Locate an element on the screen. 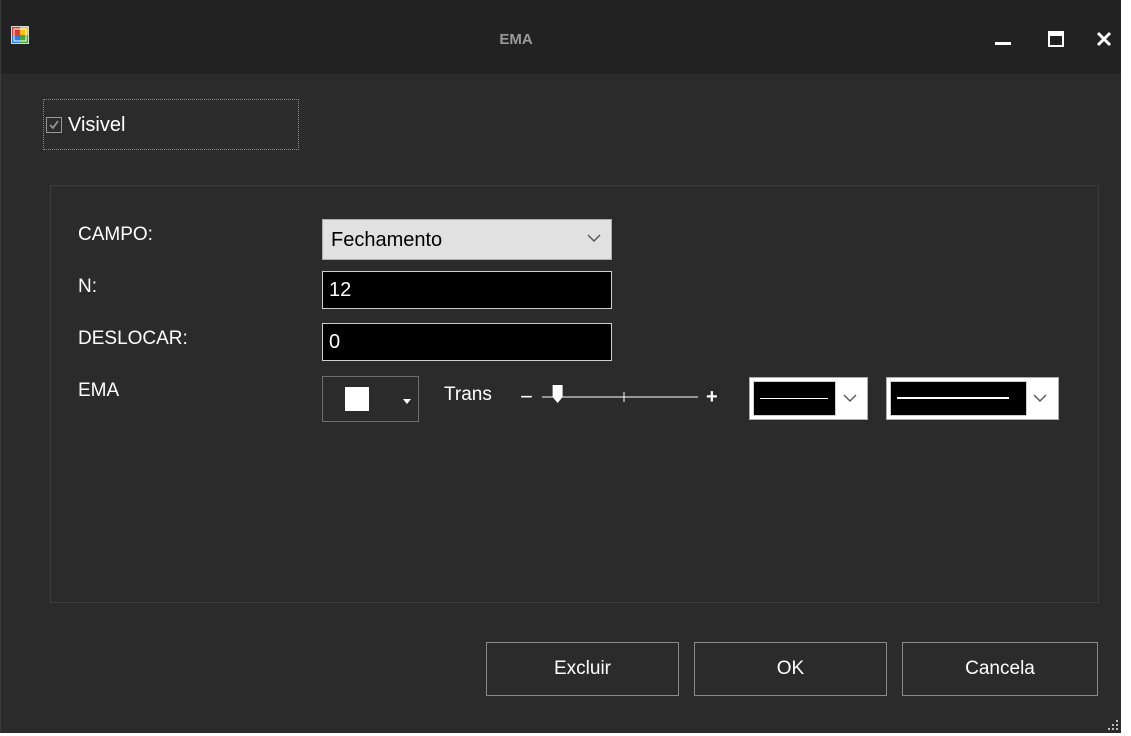 This screenshot has height=736, width=1131. n-field-box is located at coordinates (467, 290).